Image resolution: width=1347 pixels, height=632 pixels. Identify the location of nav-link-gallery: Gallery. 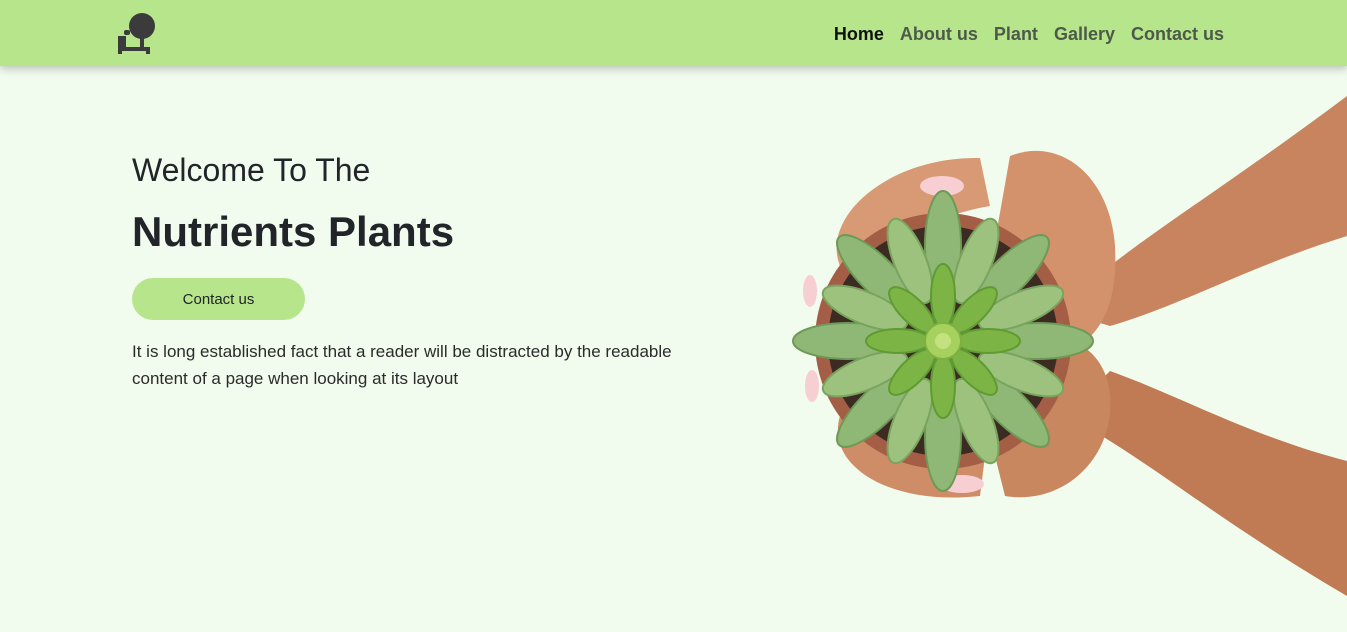
(1084, 34).